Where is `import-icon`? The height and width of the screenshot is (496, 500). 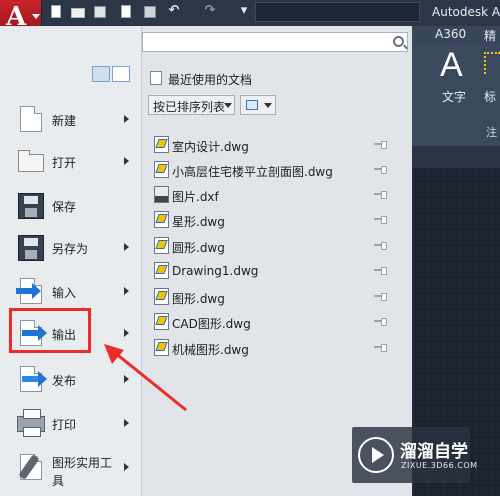 import-icon is located at coordinates (30, 291).